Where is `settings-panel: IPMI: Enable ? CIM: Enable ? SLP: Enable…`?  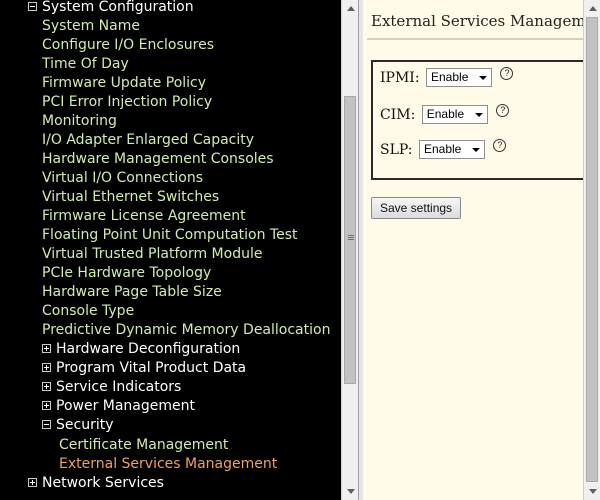 settings-panel: IPMI: Enable ? CIM: Enable ? SLP: Enable… is located at coordinates (485, 120).